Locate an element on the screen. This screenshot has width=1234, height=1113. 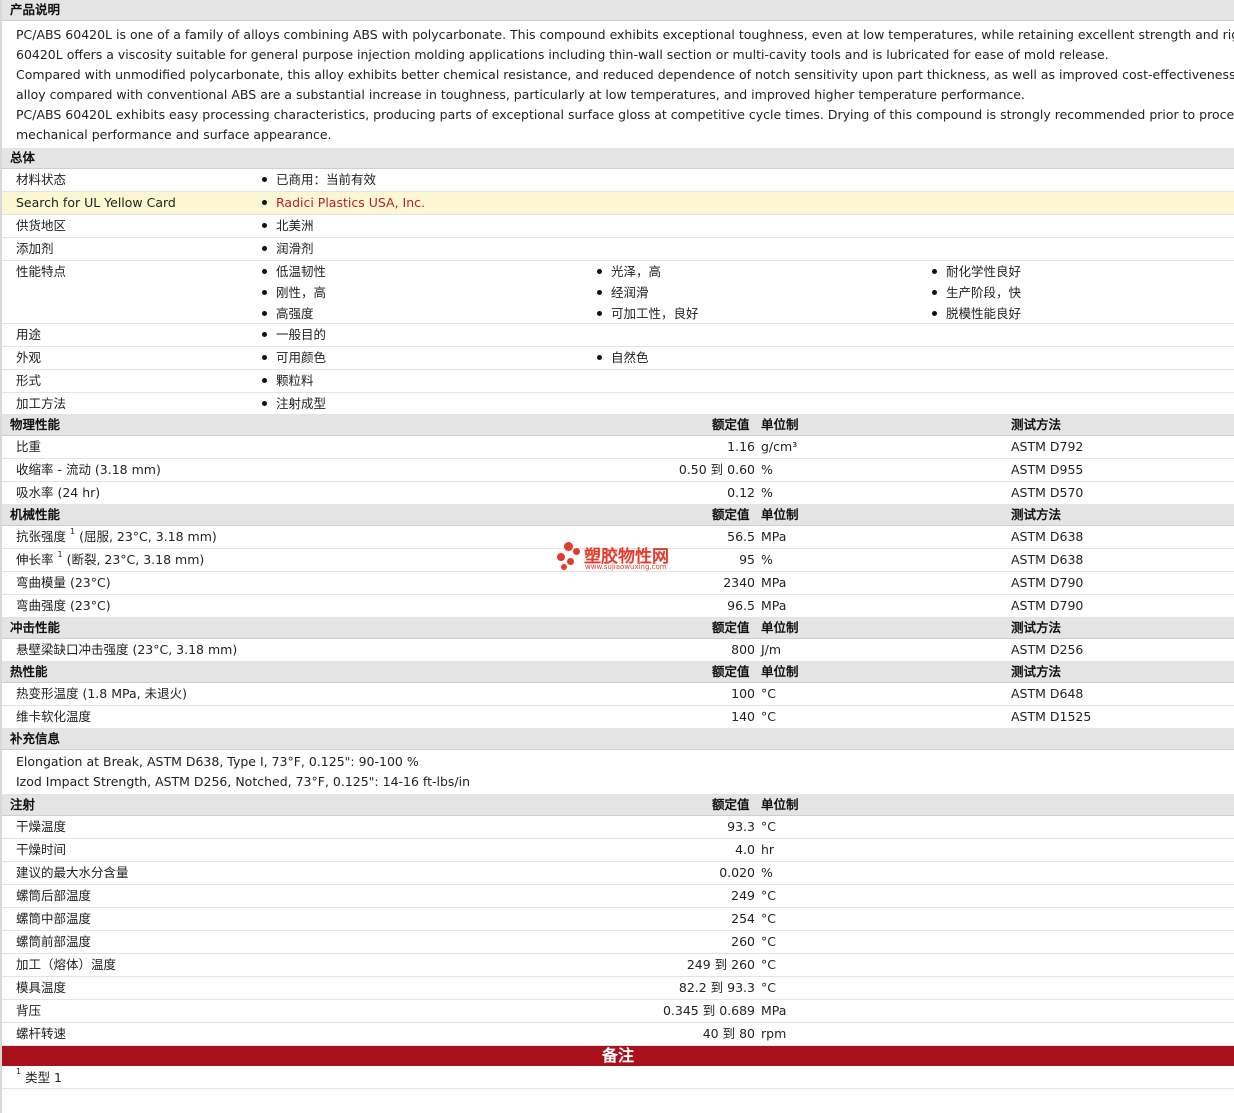
property-label: 建议的最大水分含量 is located at coordinates (72, 872).